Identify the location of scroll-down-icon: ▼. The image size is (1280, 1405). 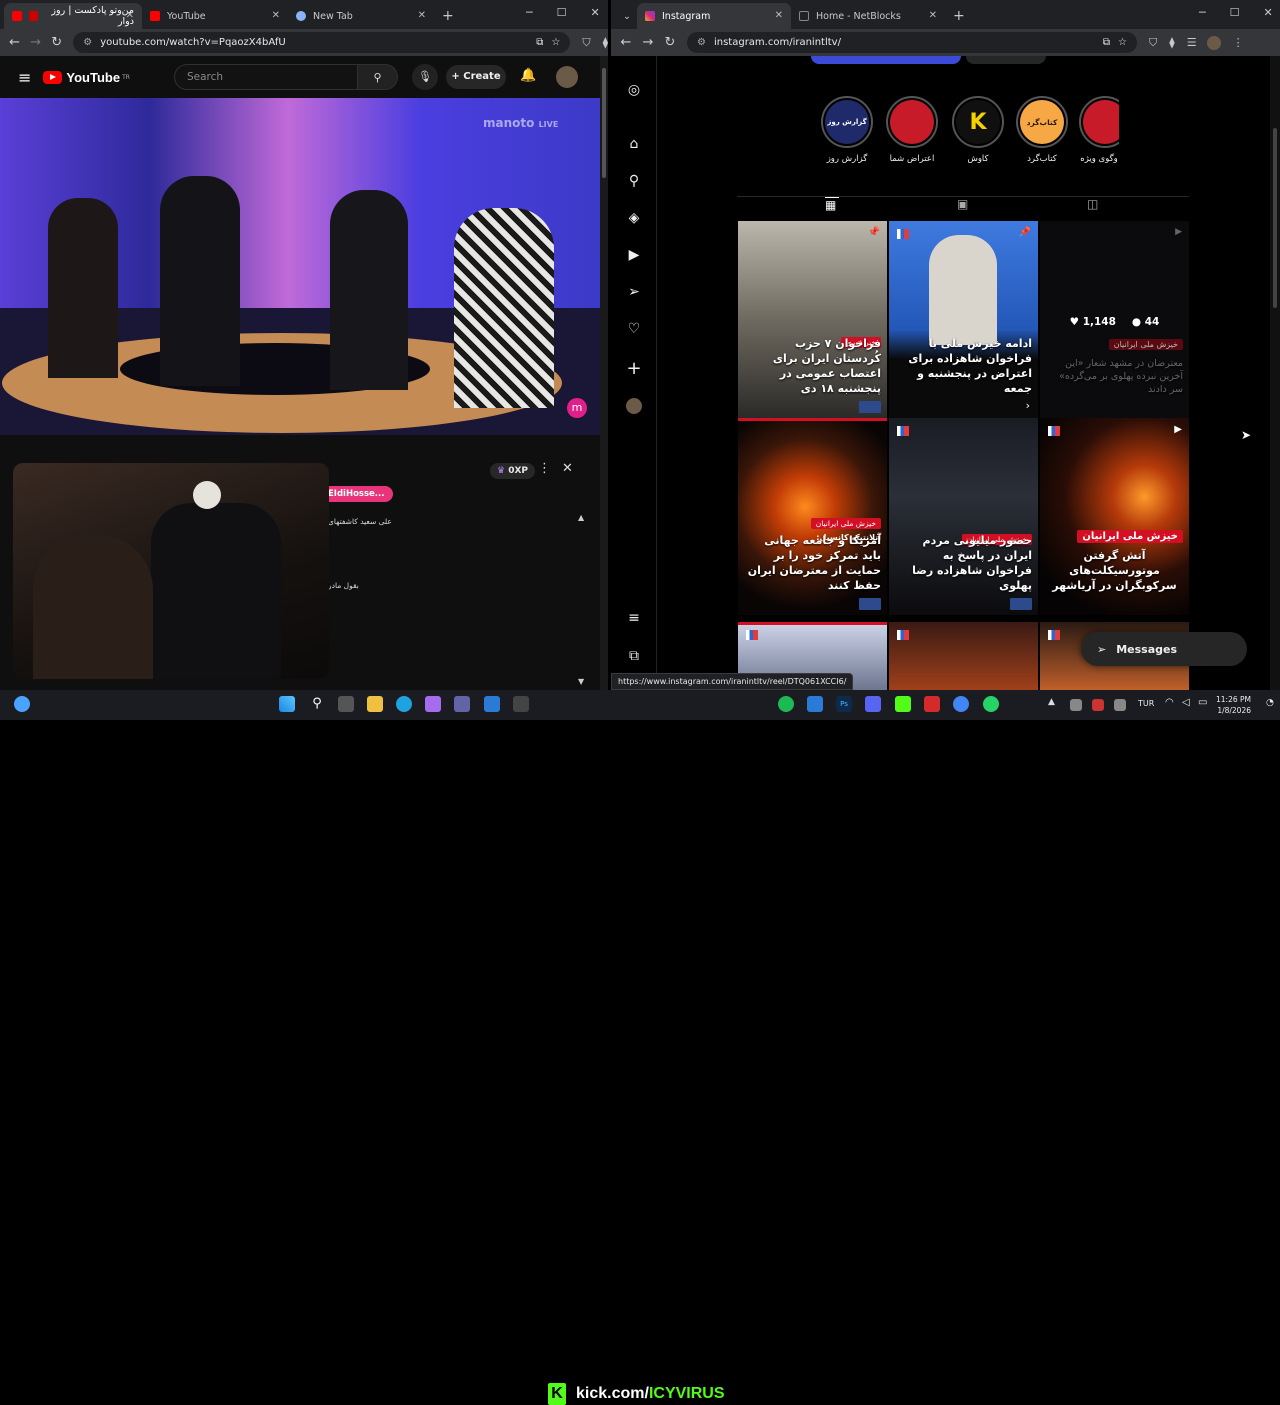
(581, 681).